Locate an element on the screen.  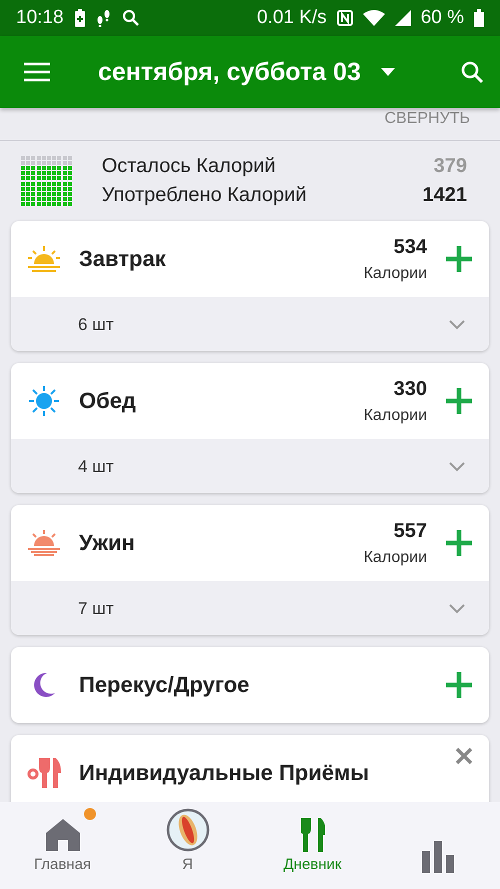
battery-icon is located at coordinates (479, 18).